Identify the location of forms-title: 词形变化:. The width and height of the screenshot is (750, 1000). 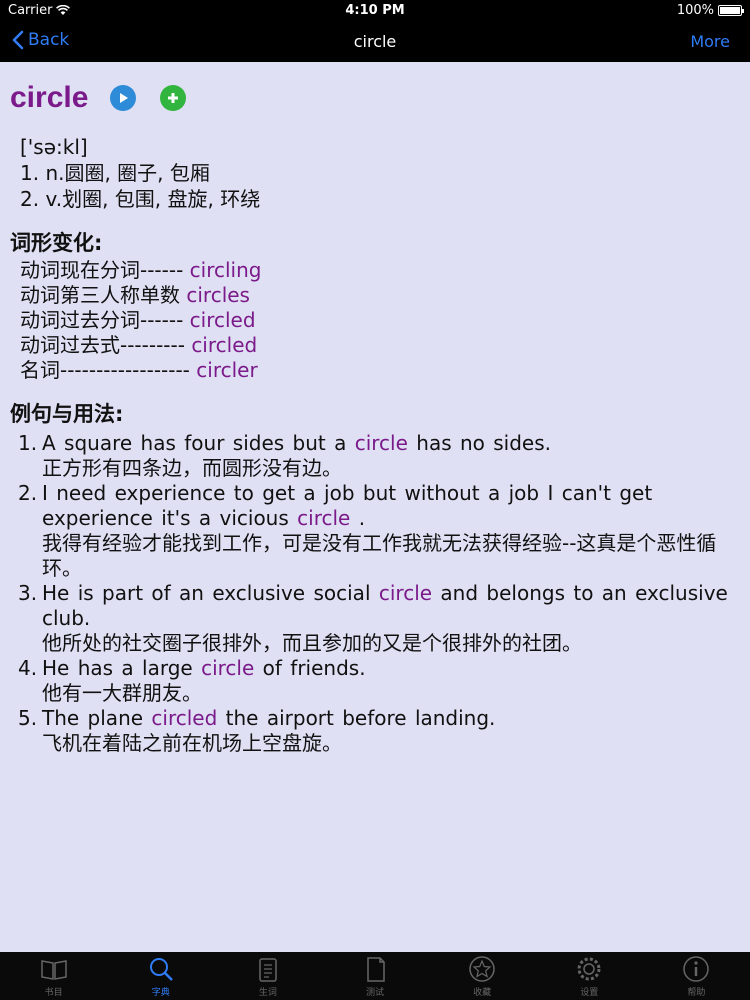
(56, 243).